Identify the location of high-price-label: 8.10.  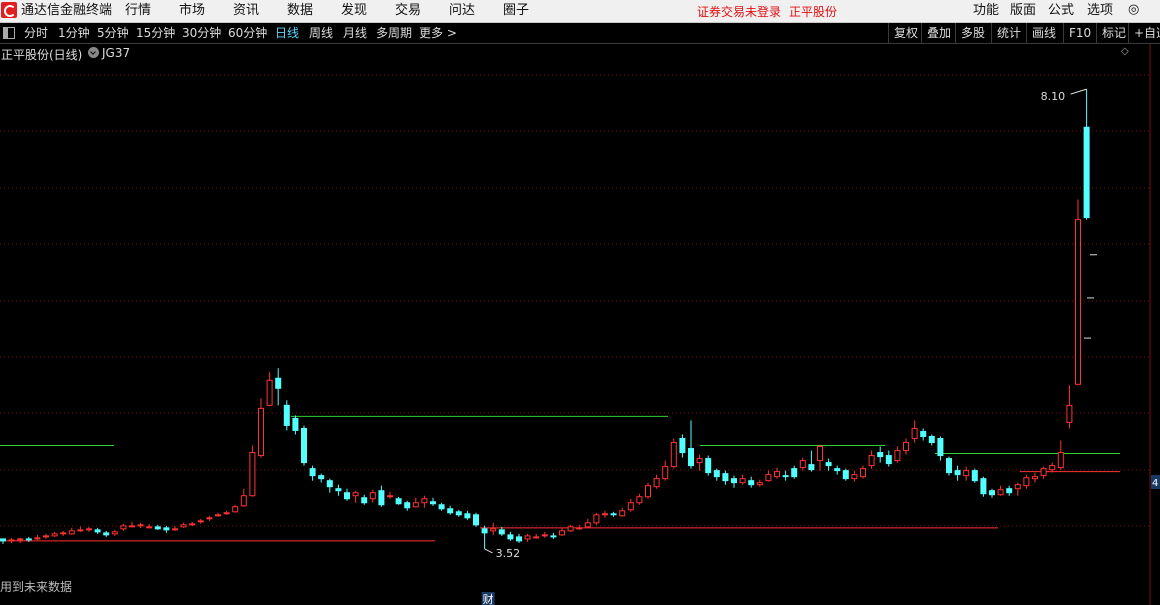
(1053, 96).